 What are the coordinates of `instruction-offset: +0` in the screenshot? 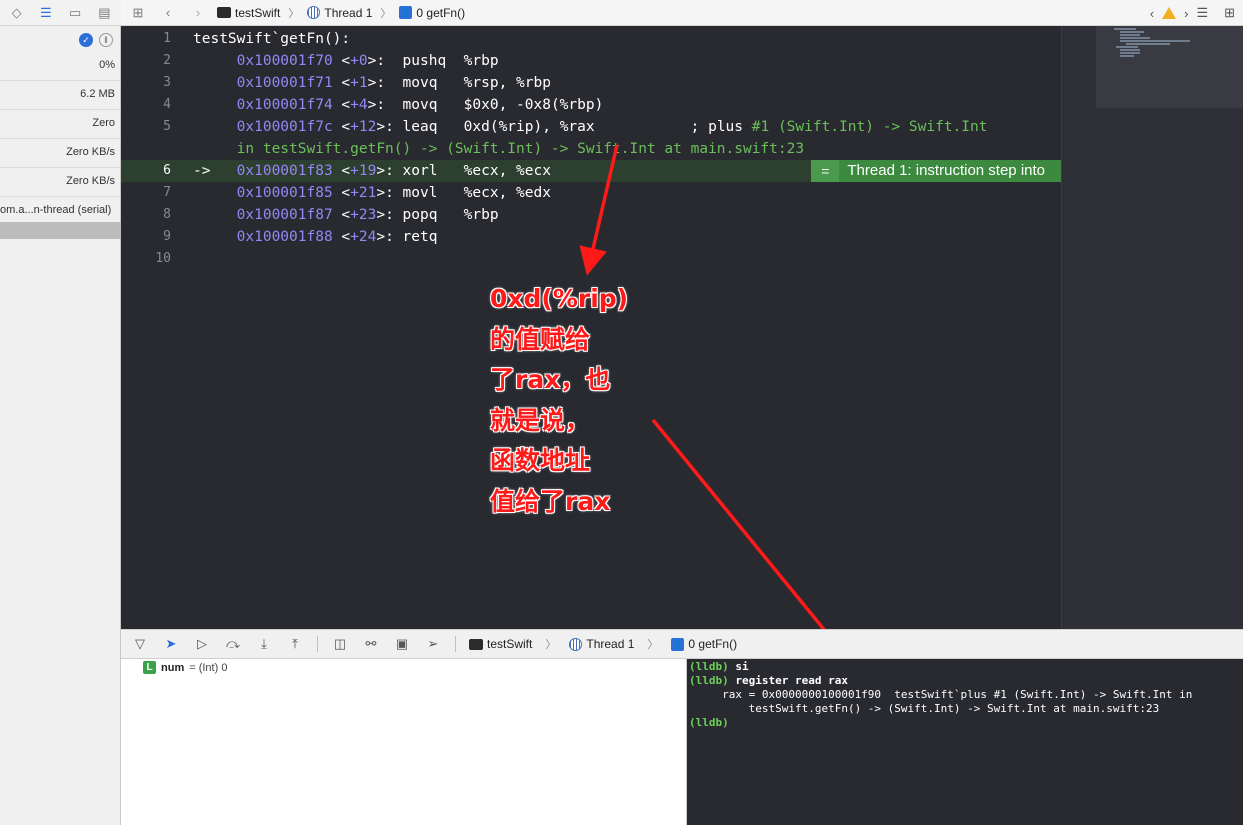 It's located at (359, 61).